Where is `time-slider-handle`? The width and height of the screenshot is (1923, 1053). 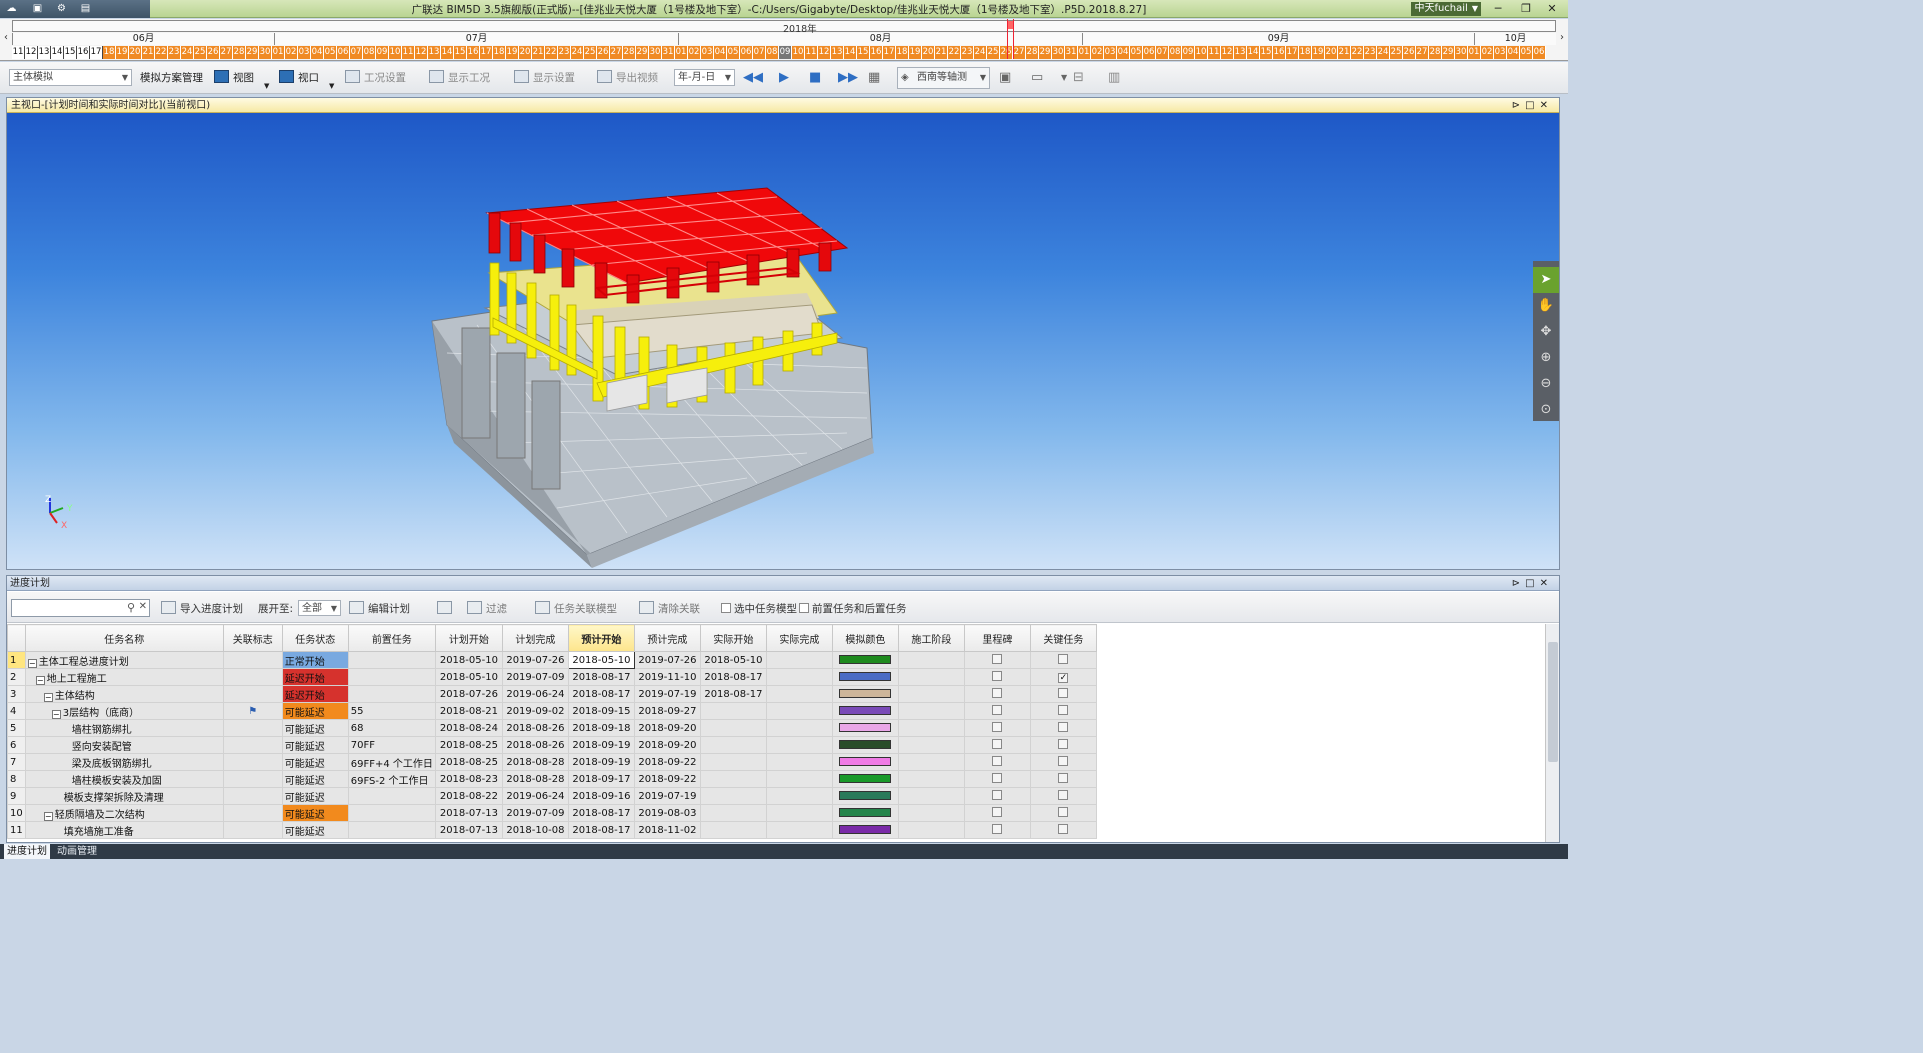
time-slider-handle is located at coordinates (1010, 25).